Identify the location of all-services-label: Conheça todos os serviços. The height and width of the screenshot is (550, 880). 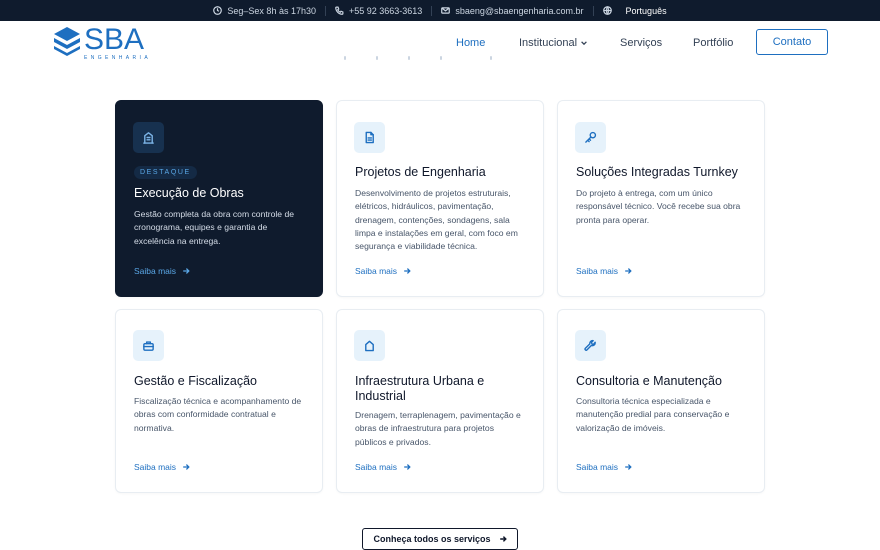
(432, 539).